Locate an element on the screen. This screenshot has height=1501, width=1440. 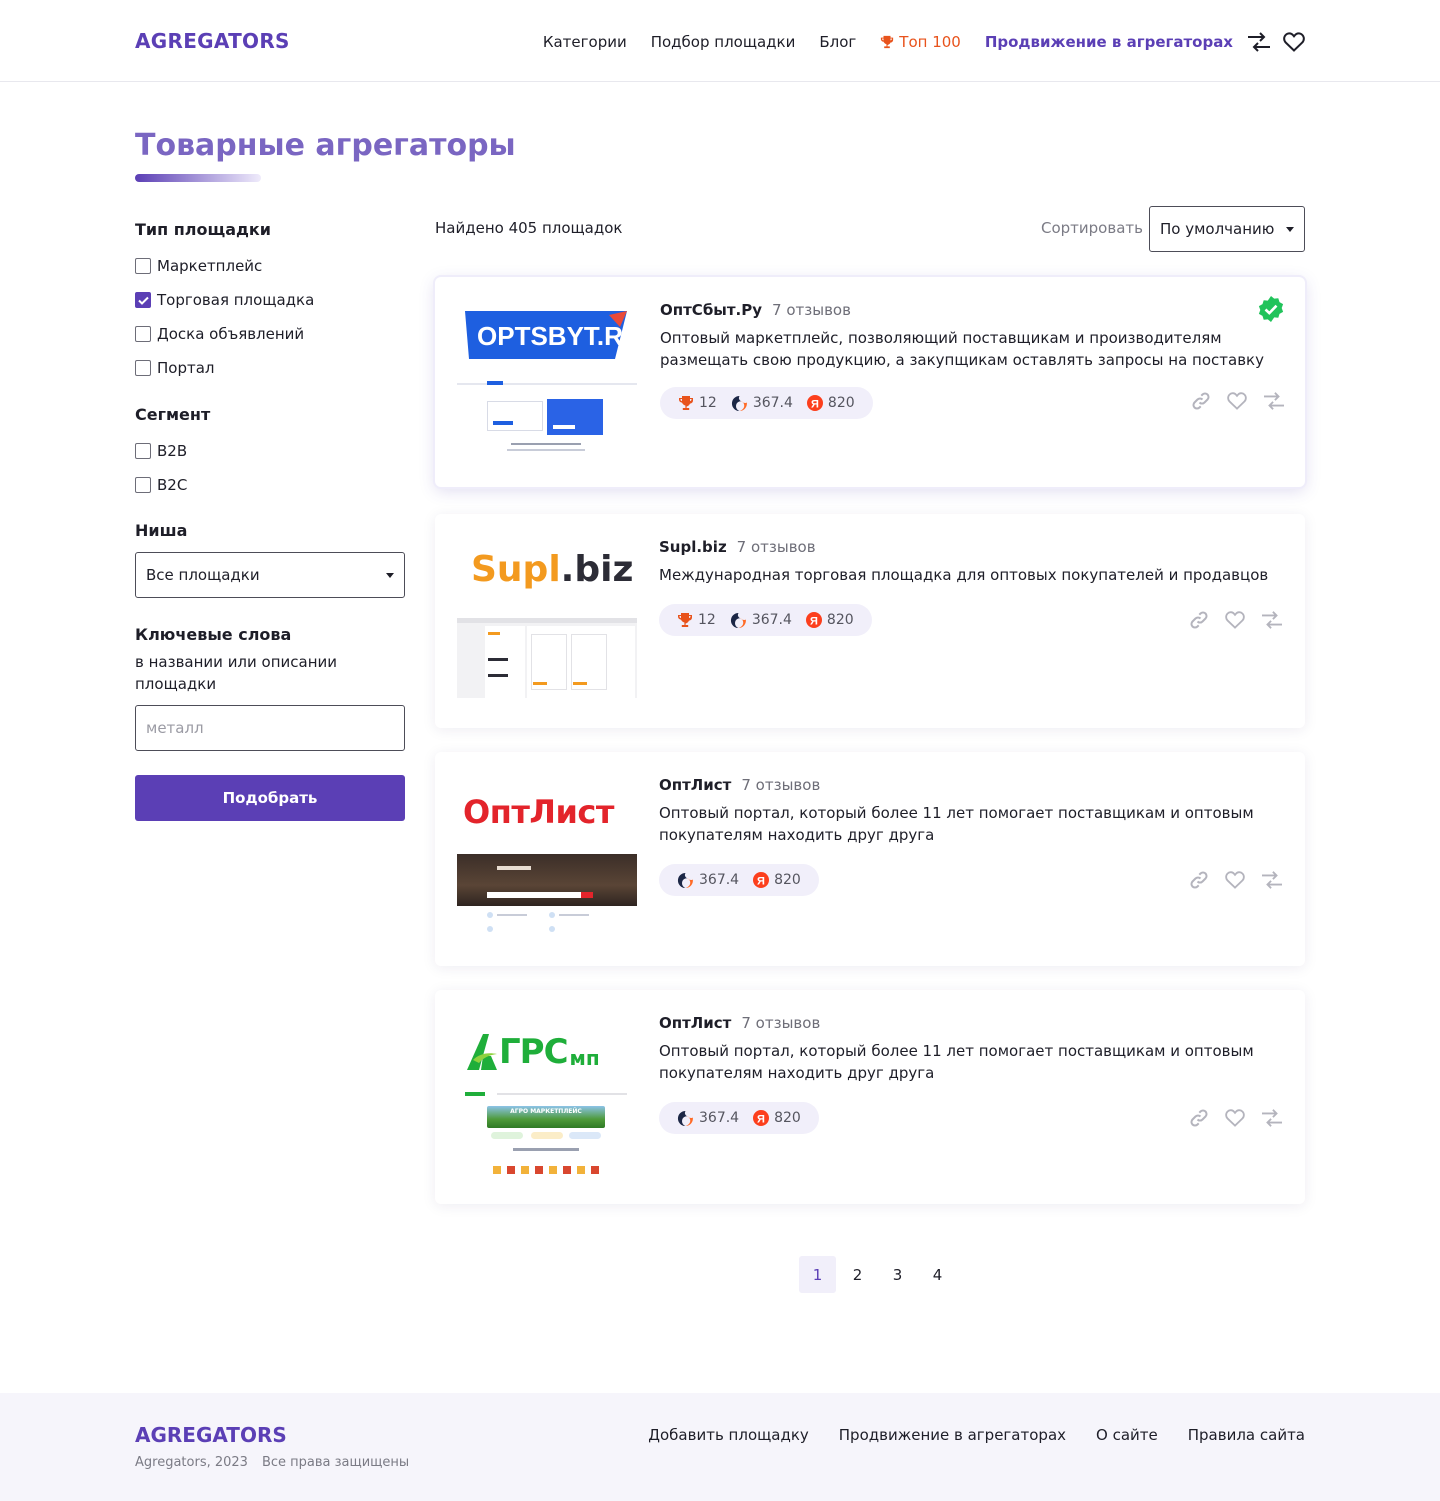
footer-link-rules: Правила сайта is located at coordinates (1246, 1435).